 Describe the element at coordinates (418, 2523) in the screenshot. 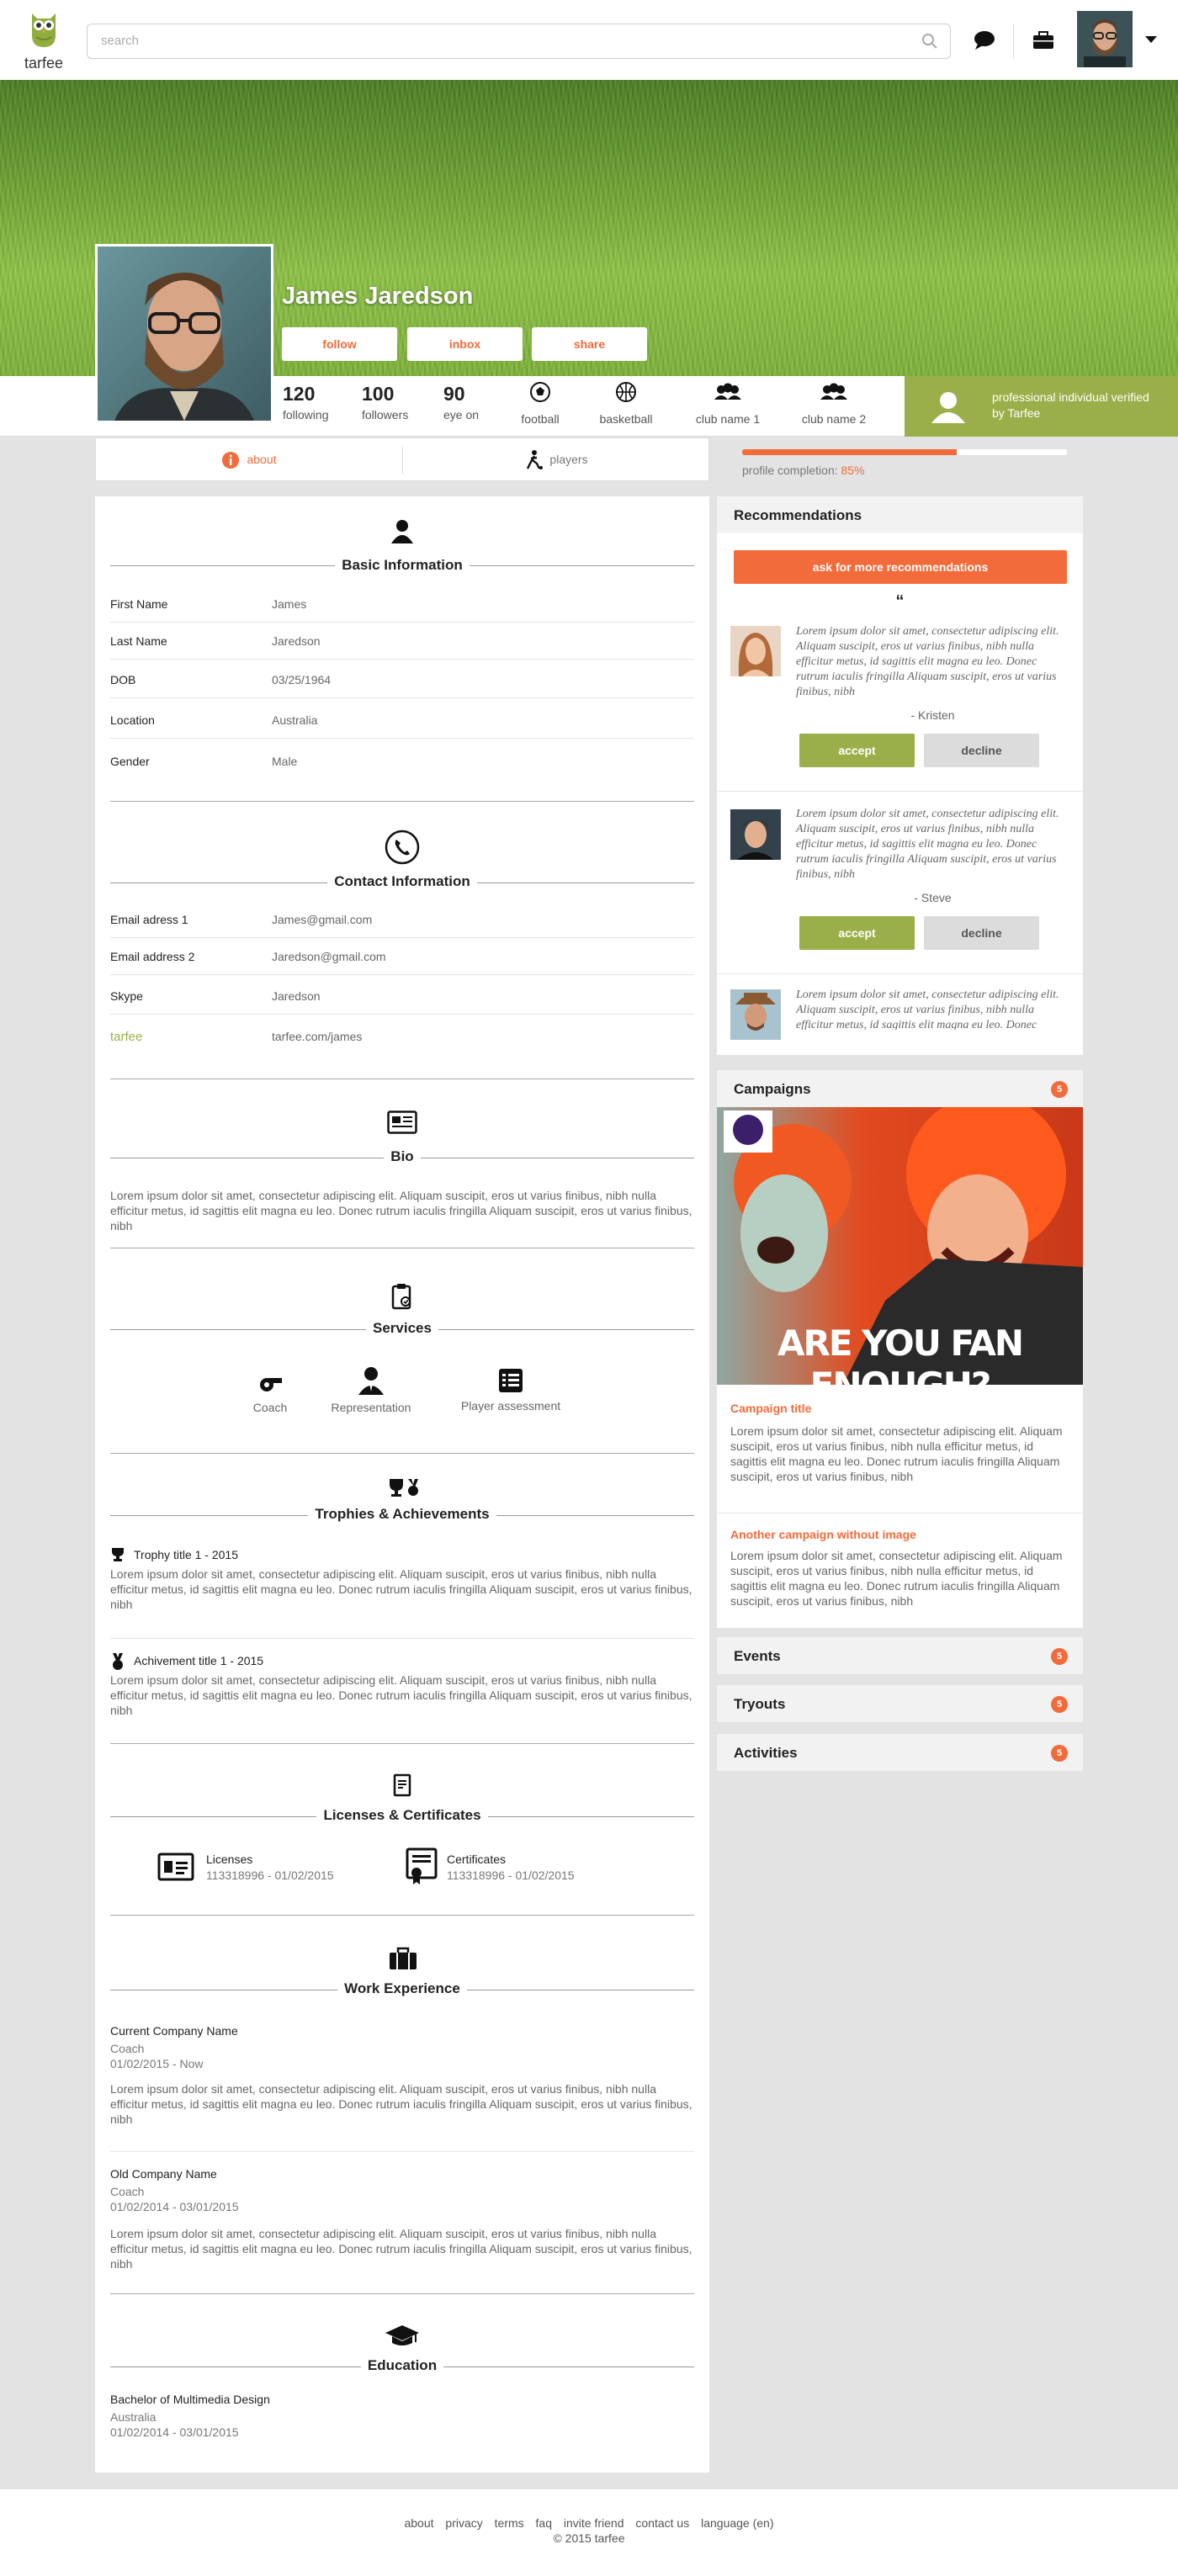

I see `footer-link-about: about` at that location.